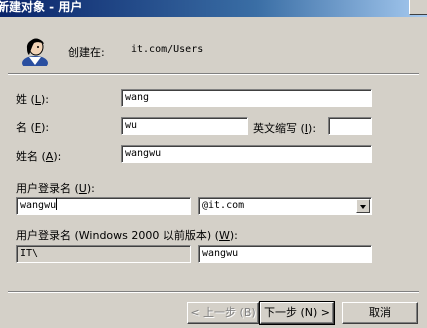 This screenshot has width=427, height=328. Describe the element at coordinates (57, 204) in the screenshot. I see `text-caret` at that location.